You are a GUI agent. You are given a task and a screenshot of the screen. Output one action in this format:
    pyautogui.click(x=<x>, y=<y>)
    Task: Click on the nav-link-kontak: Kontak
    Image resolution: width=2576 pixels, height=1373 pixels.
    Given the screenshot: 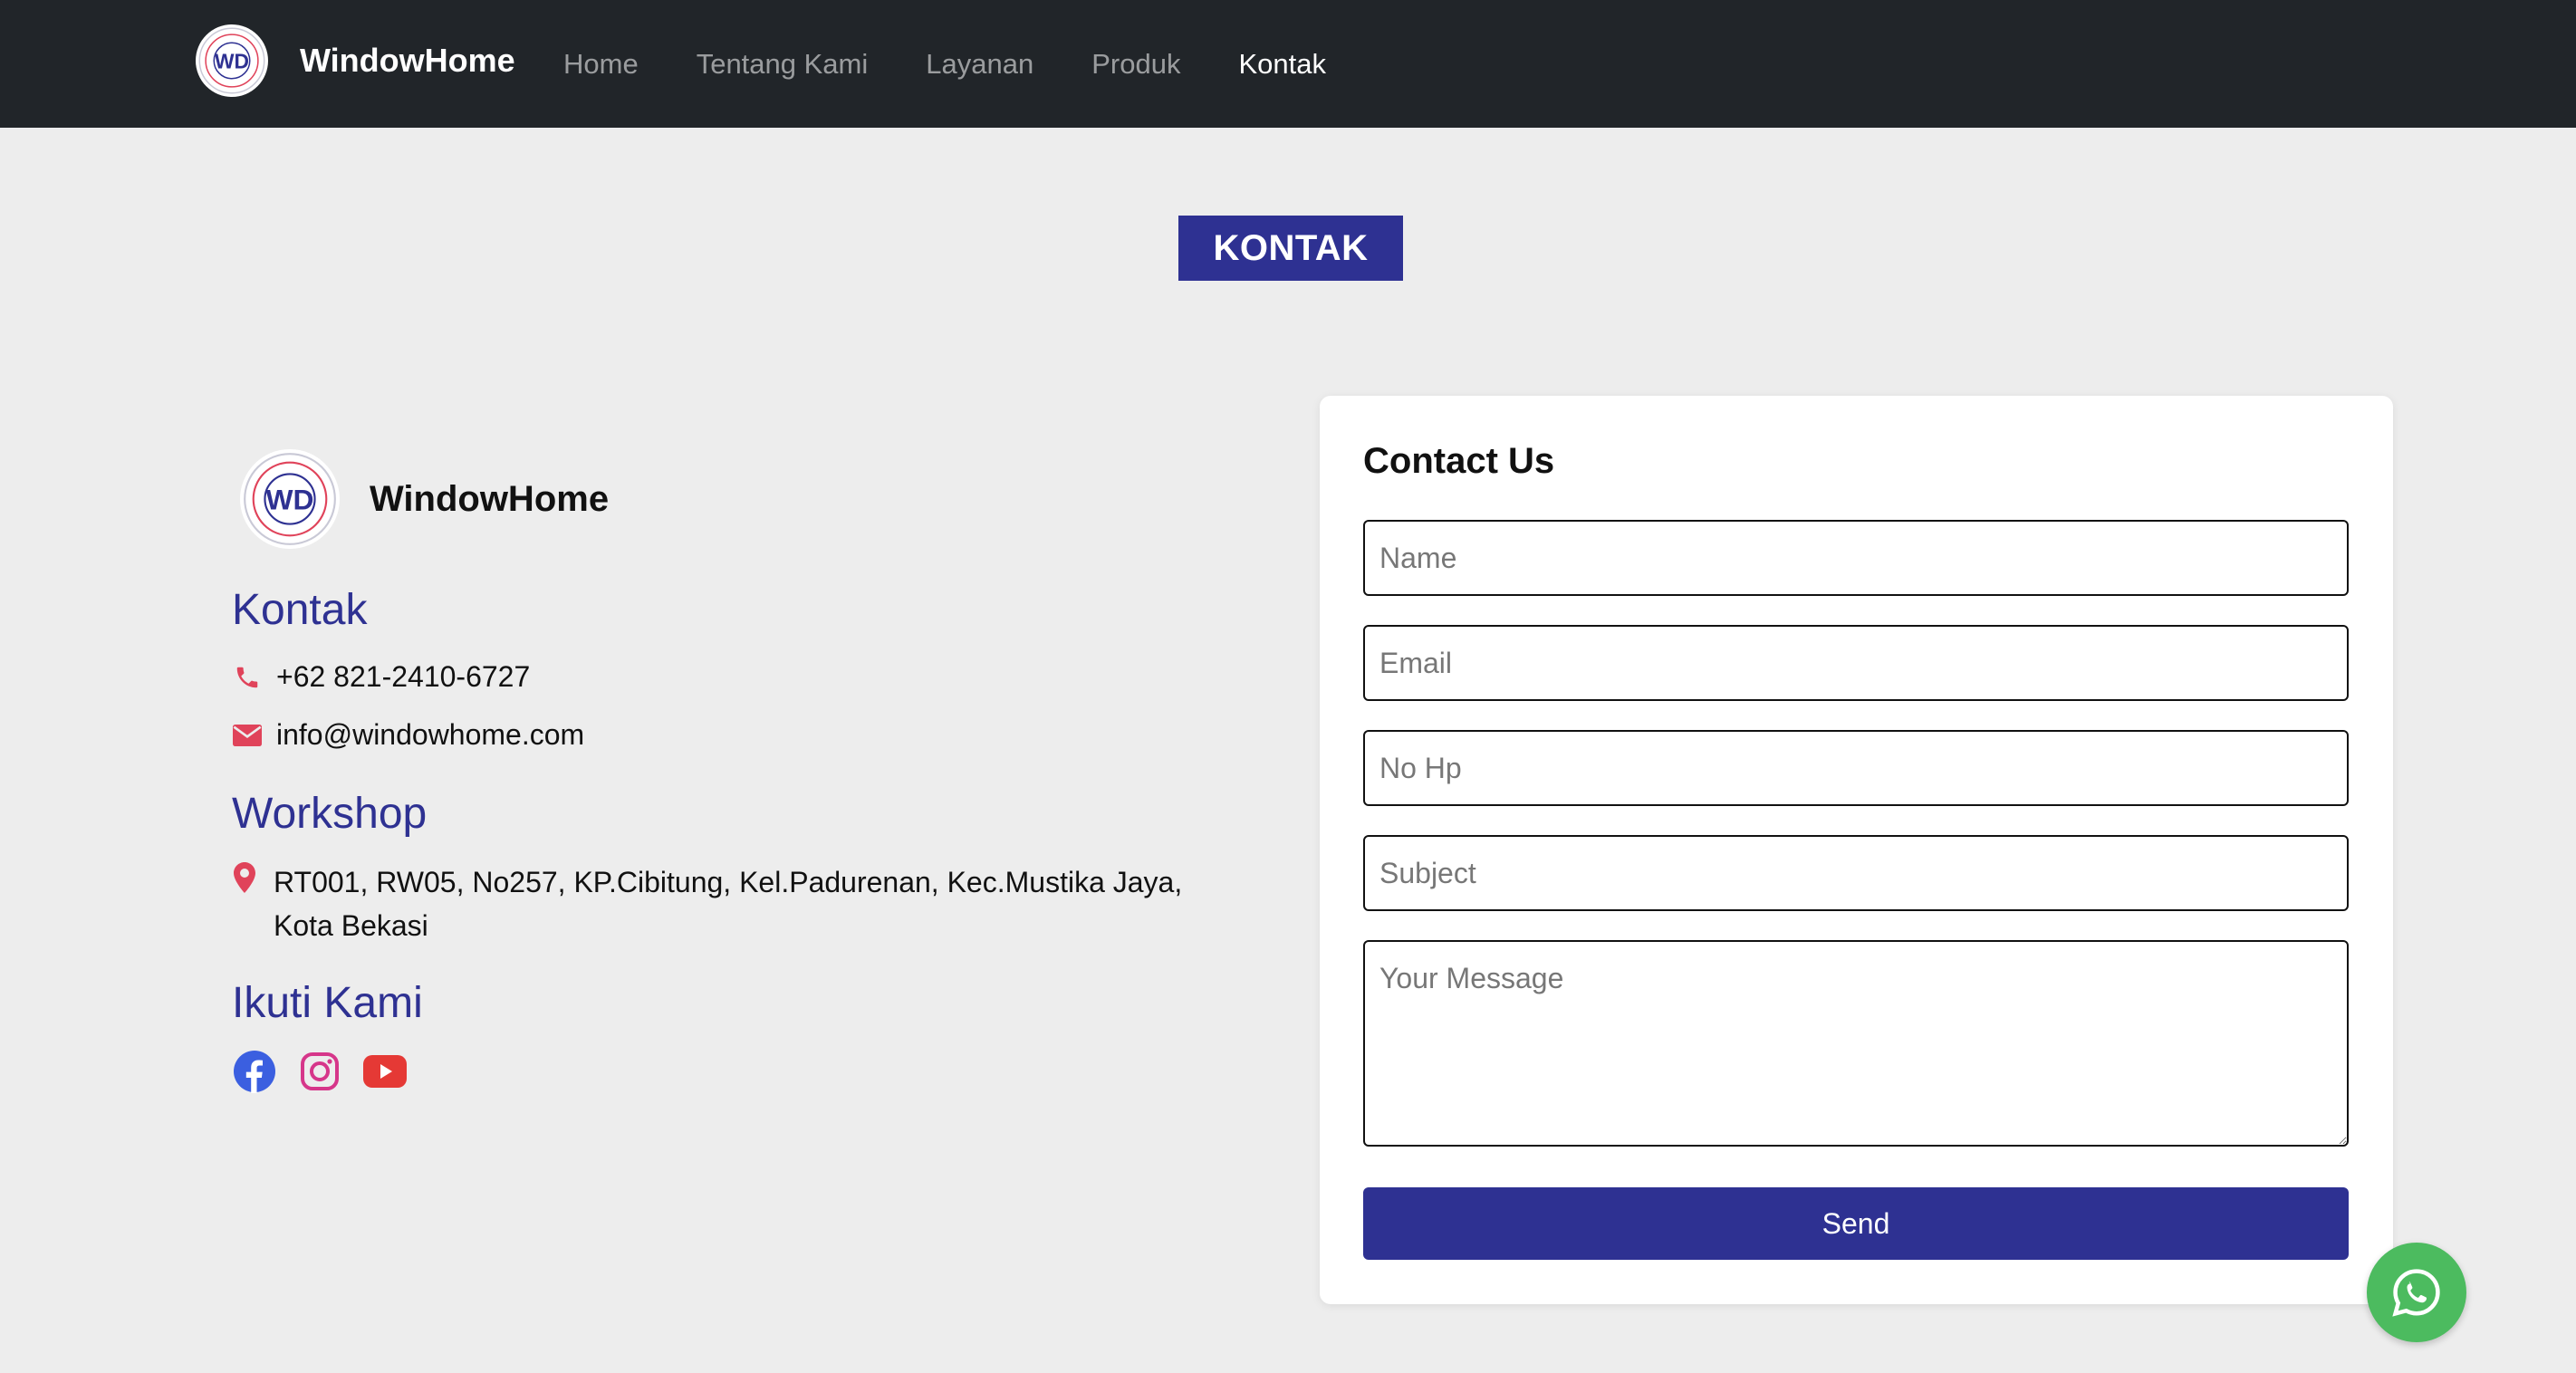 What is the action you would take?
    pyautogui.click(x=1282, y=64)
    